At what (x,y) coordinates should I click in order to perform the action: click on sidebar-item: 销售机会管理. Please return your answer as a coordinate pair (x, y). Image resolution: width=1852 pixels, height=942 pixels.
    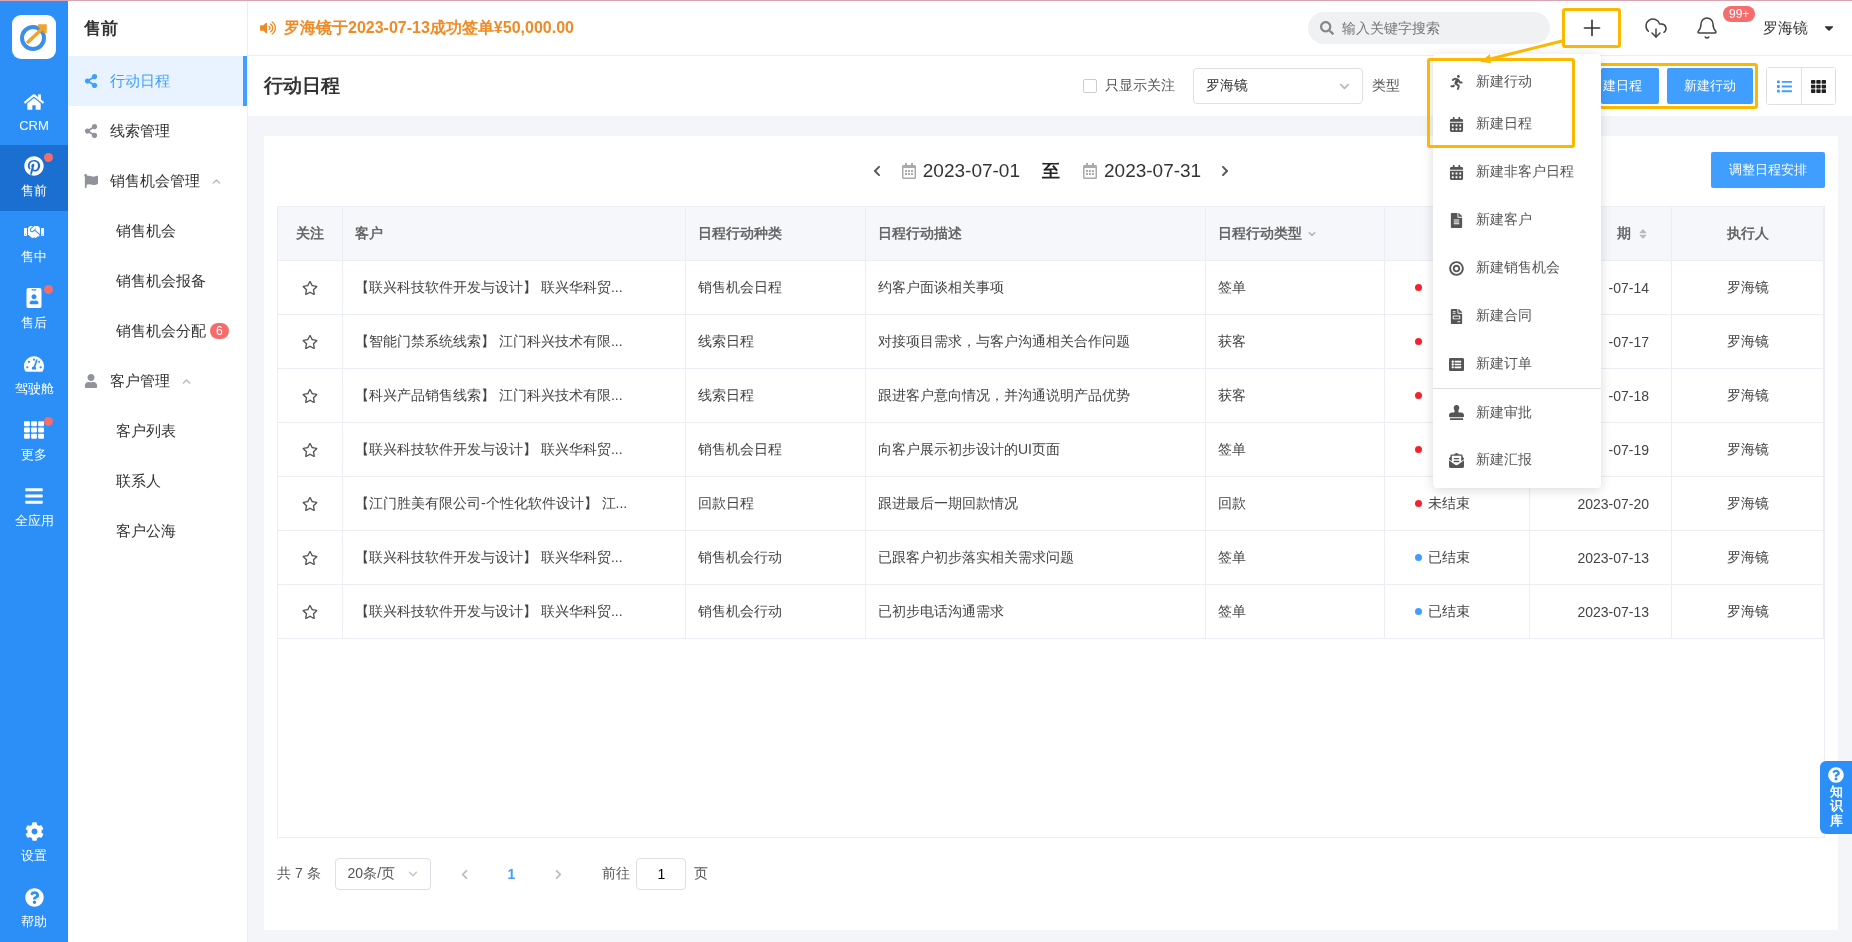
    Looking at the image, I should click on (157, 181).